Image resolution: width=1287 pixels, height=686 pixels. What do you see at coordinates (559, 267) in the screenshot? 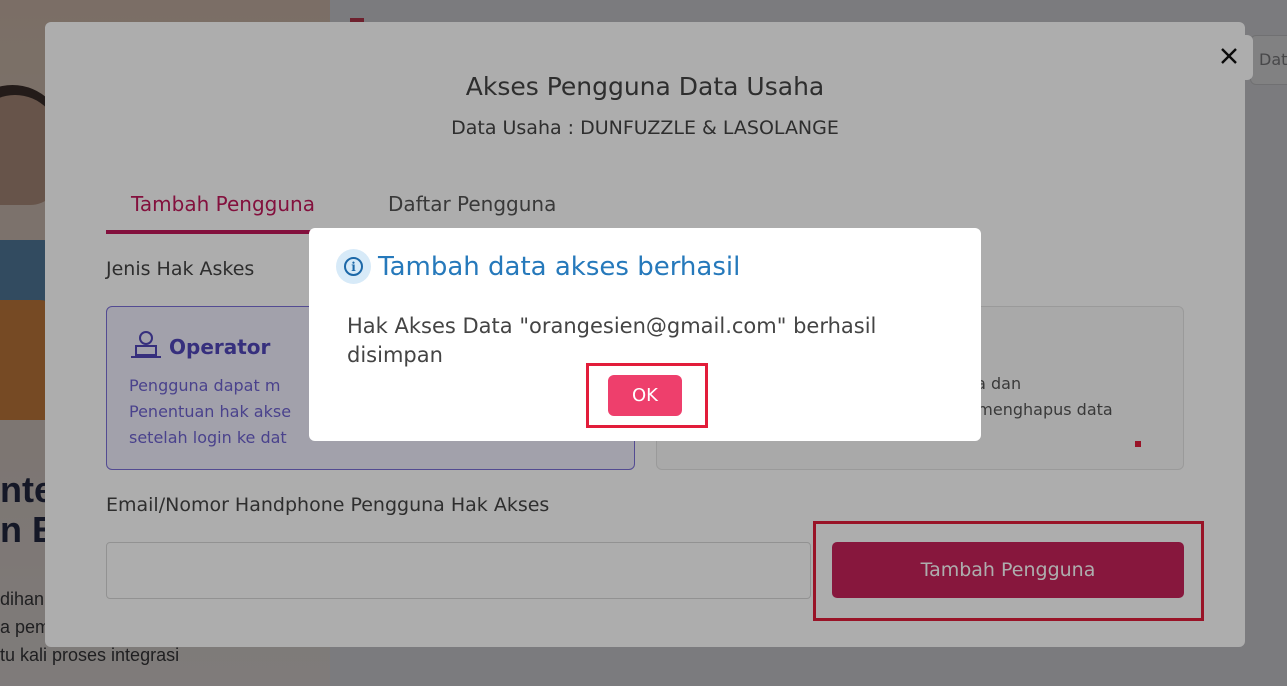
I see `alert-title: Tambah data akses berhasil` at bounding box center [559, 267].